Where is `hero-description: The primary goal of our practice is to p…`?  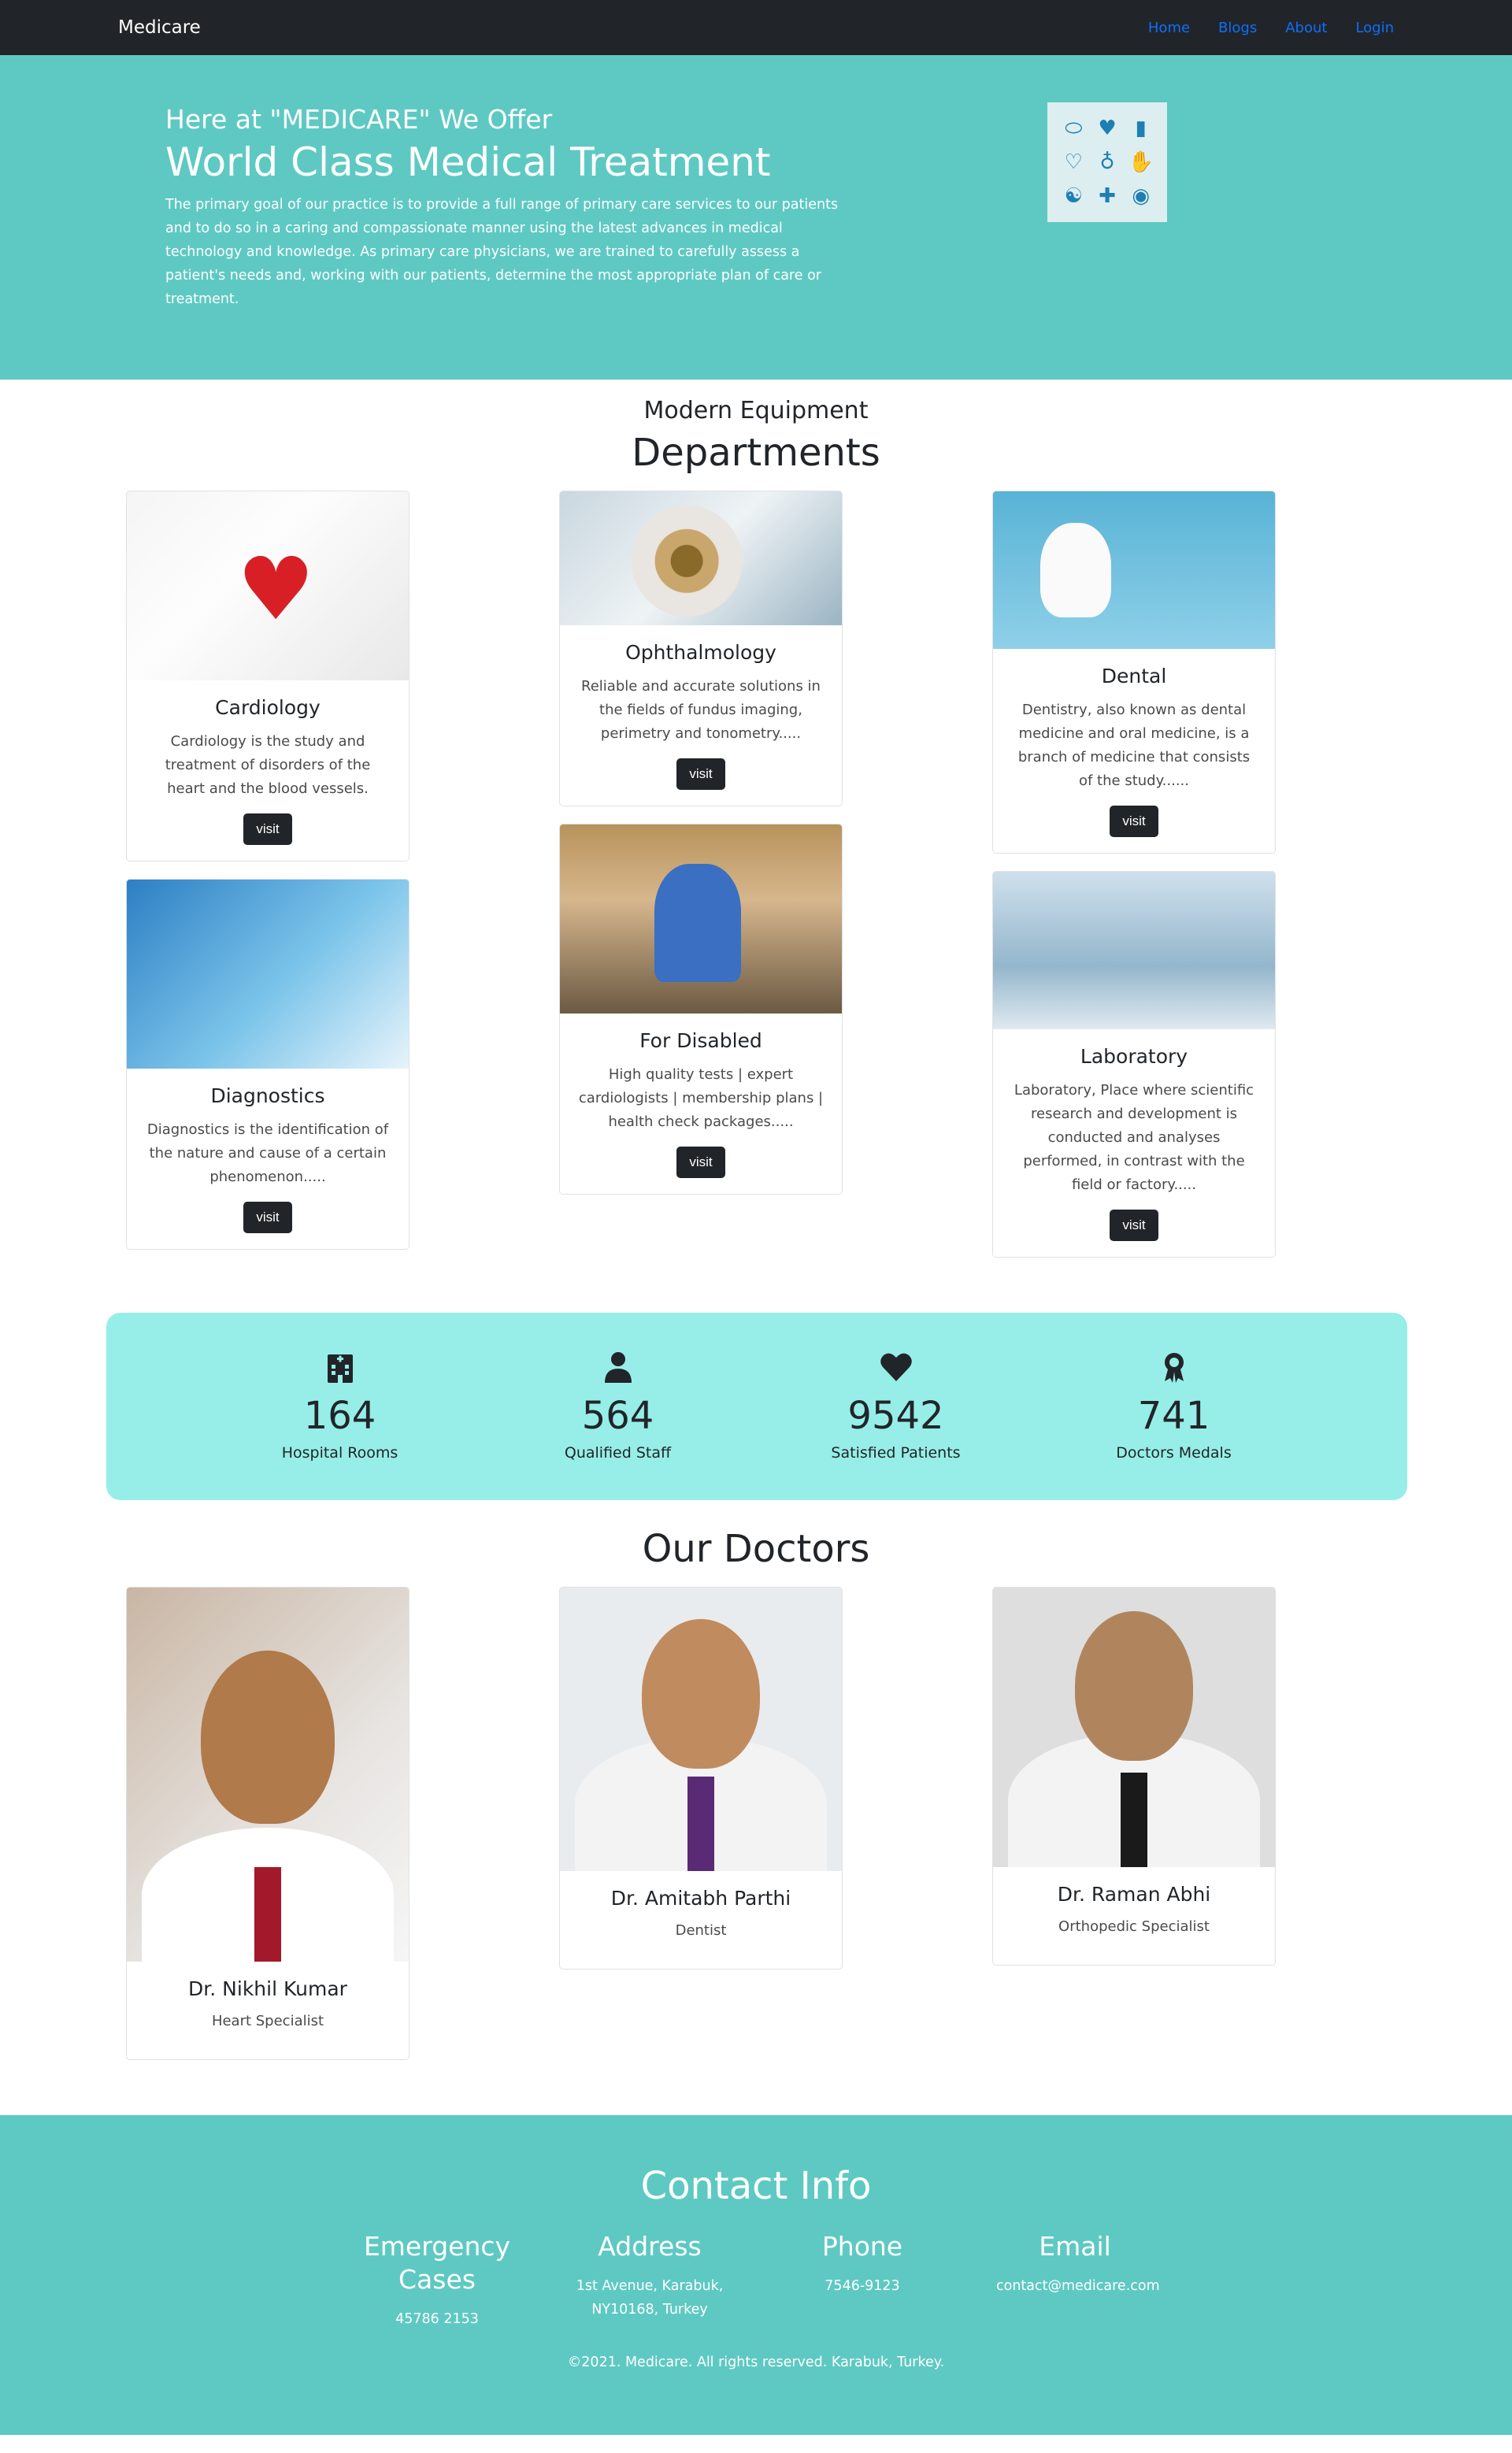 hero-description: The primary goal of our practice is to p… is located at coordinates (502, 252).